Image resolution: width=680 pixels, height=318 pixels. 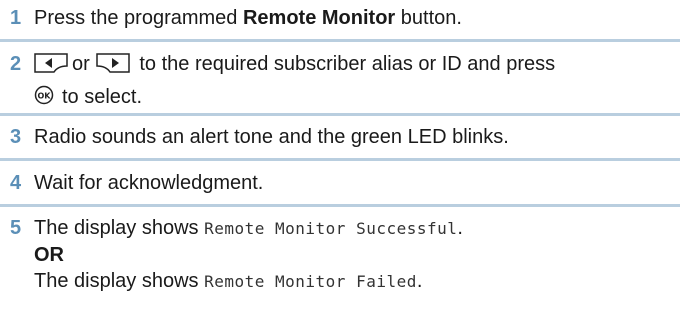 I want to click on step-number: 5, so click(x=16, y=228).